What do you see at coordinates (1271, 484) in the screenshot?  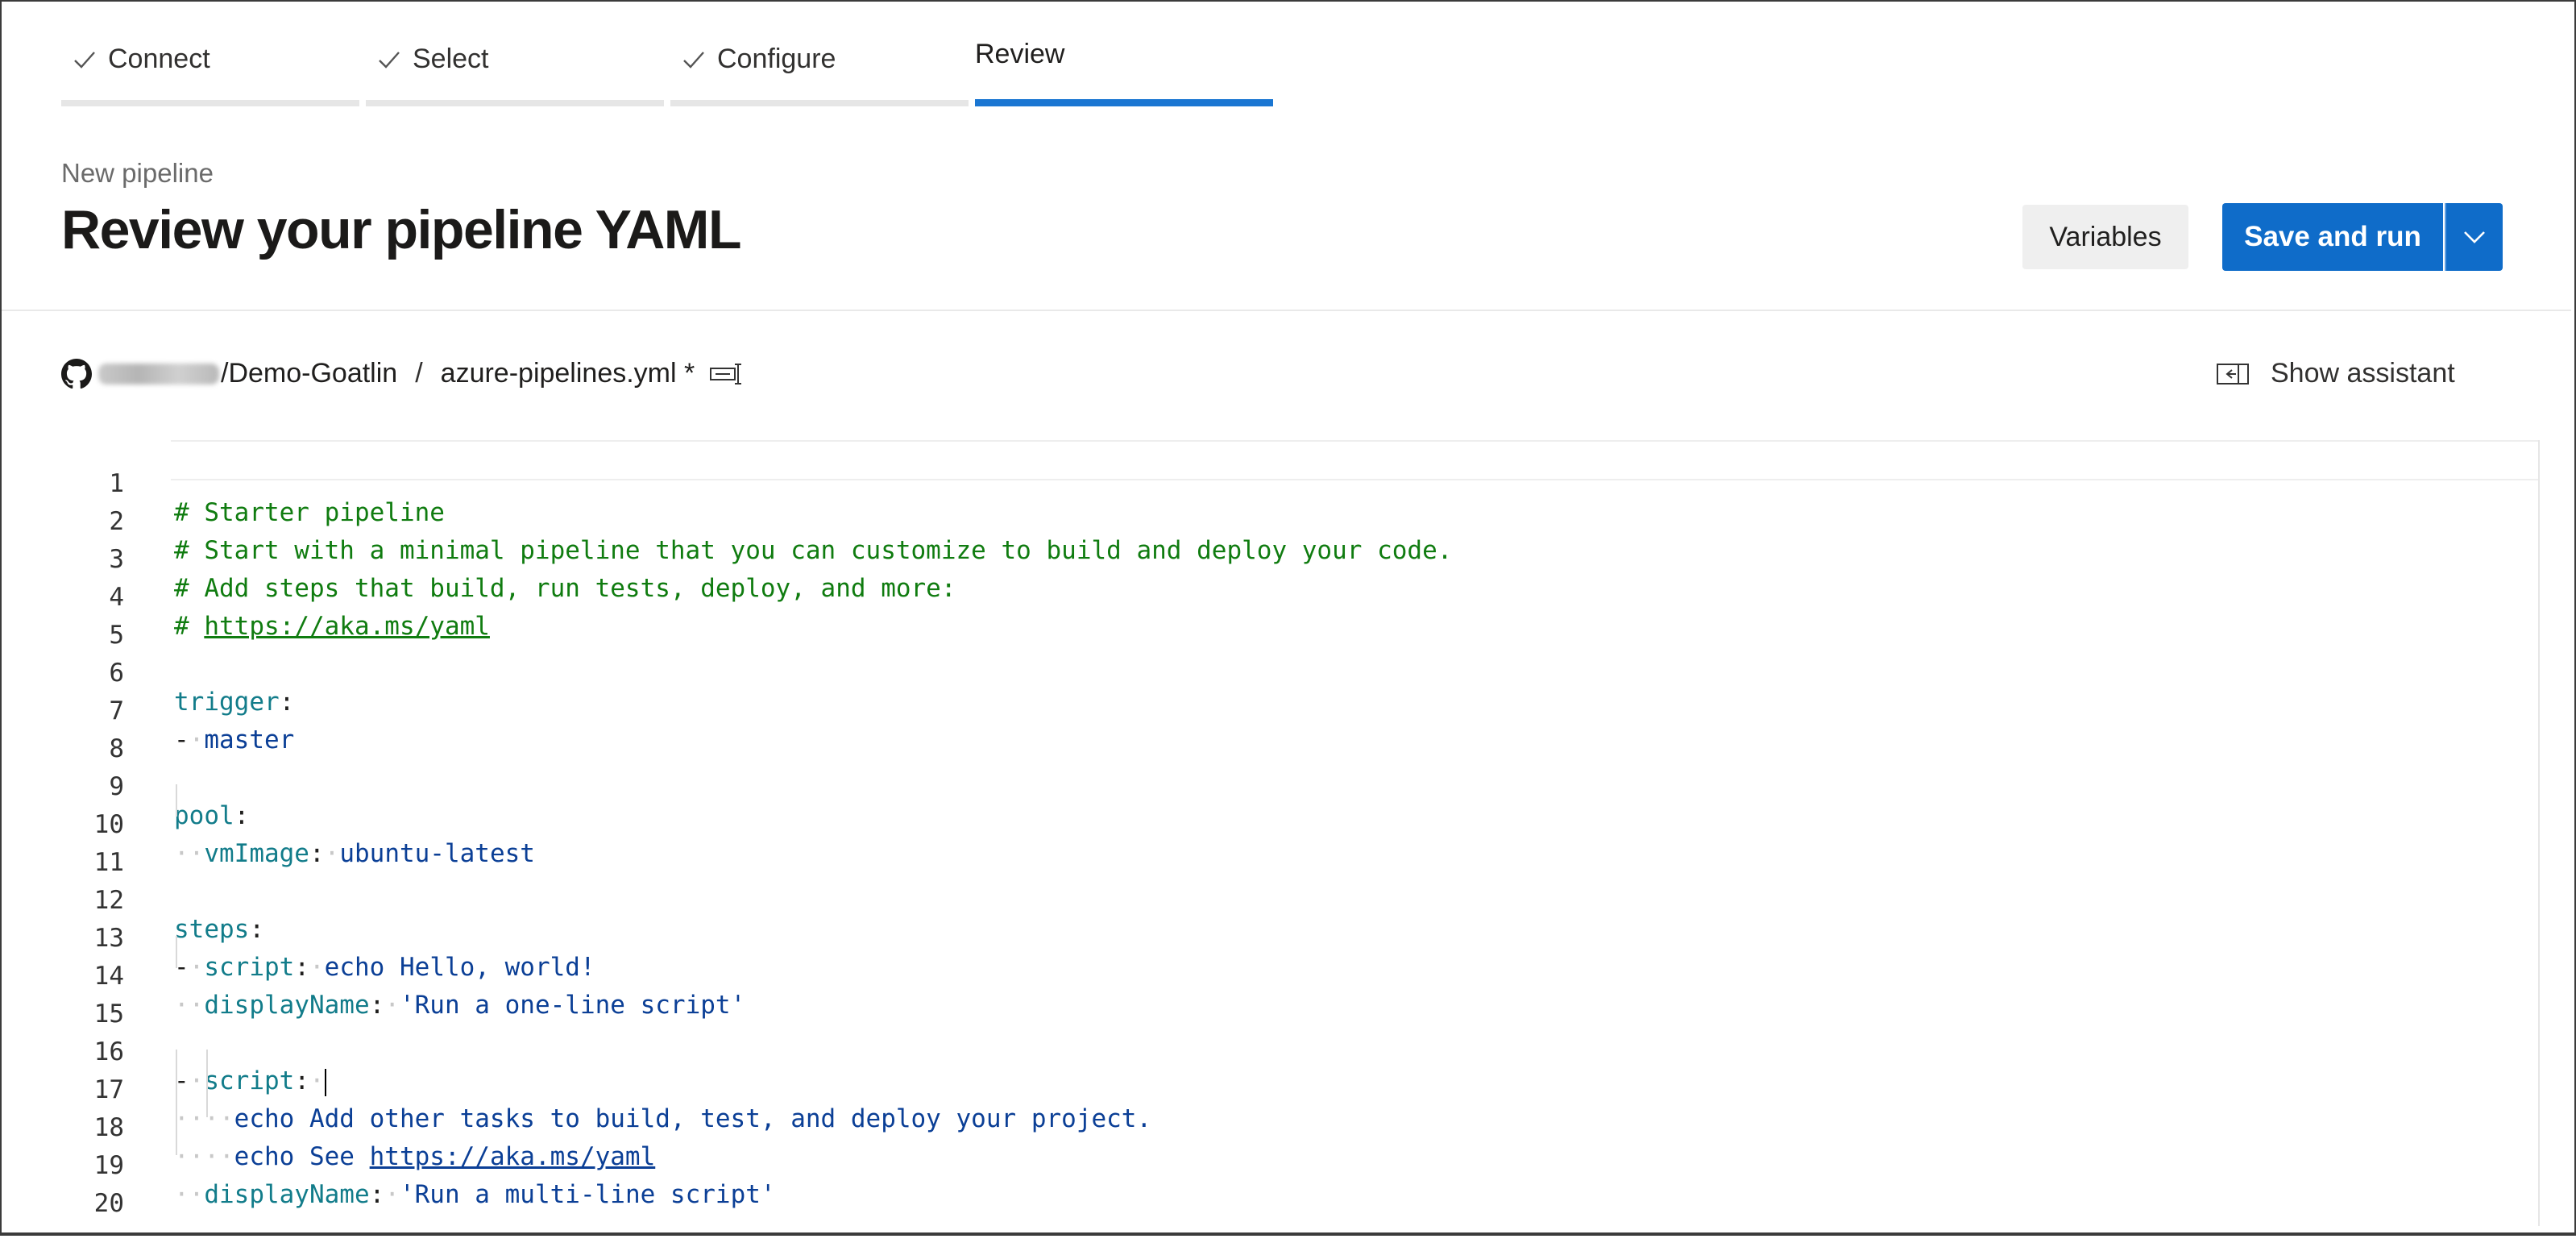 I see `editor-line: 1 # Starter pipeline` at bounding box center [1271, 484].